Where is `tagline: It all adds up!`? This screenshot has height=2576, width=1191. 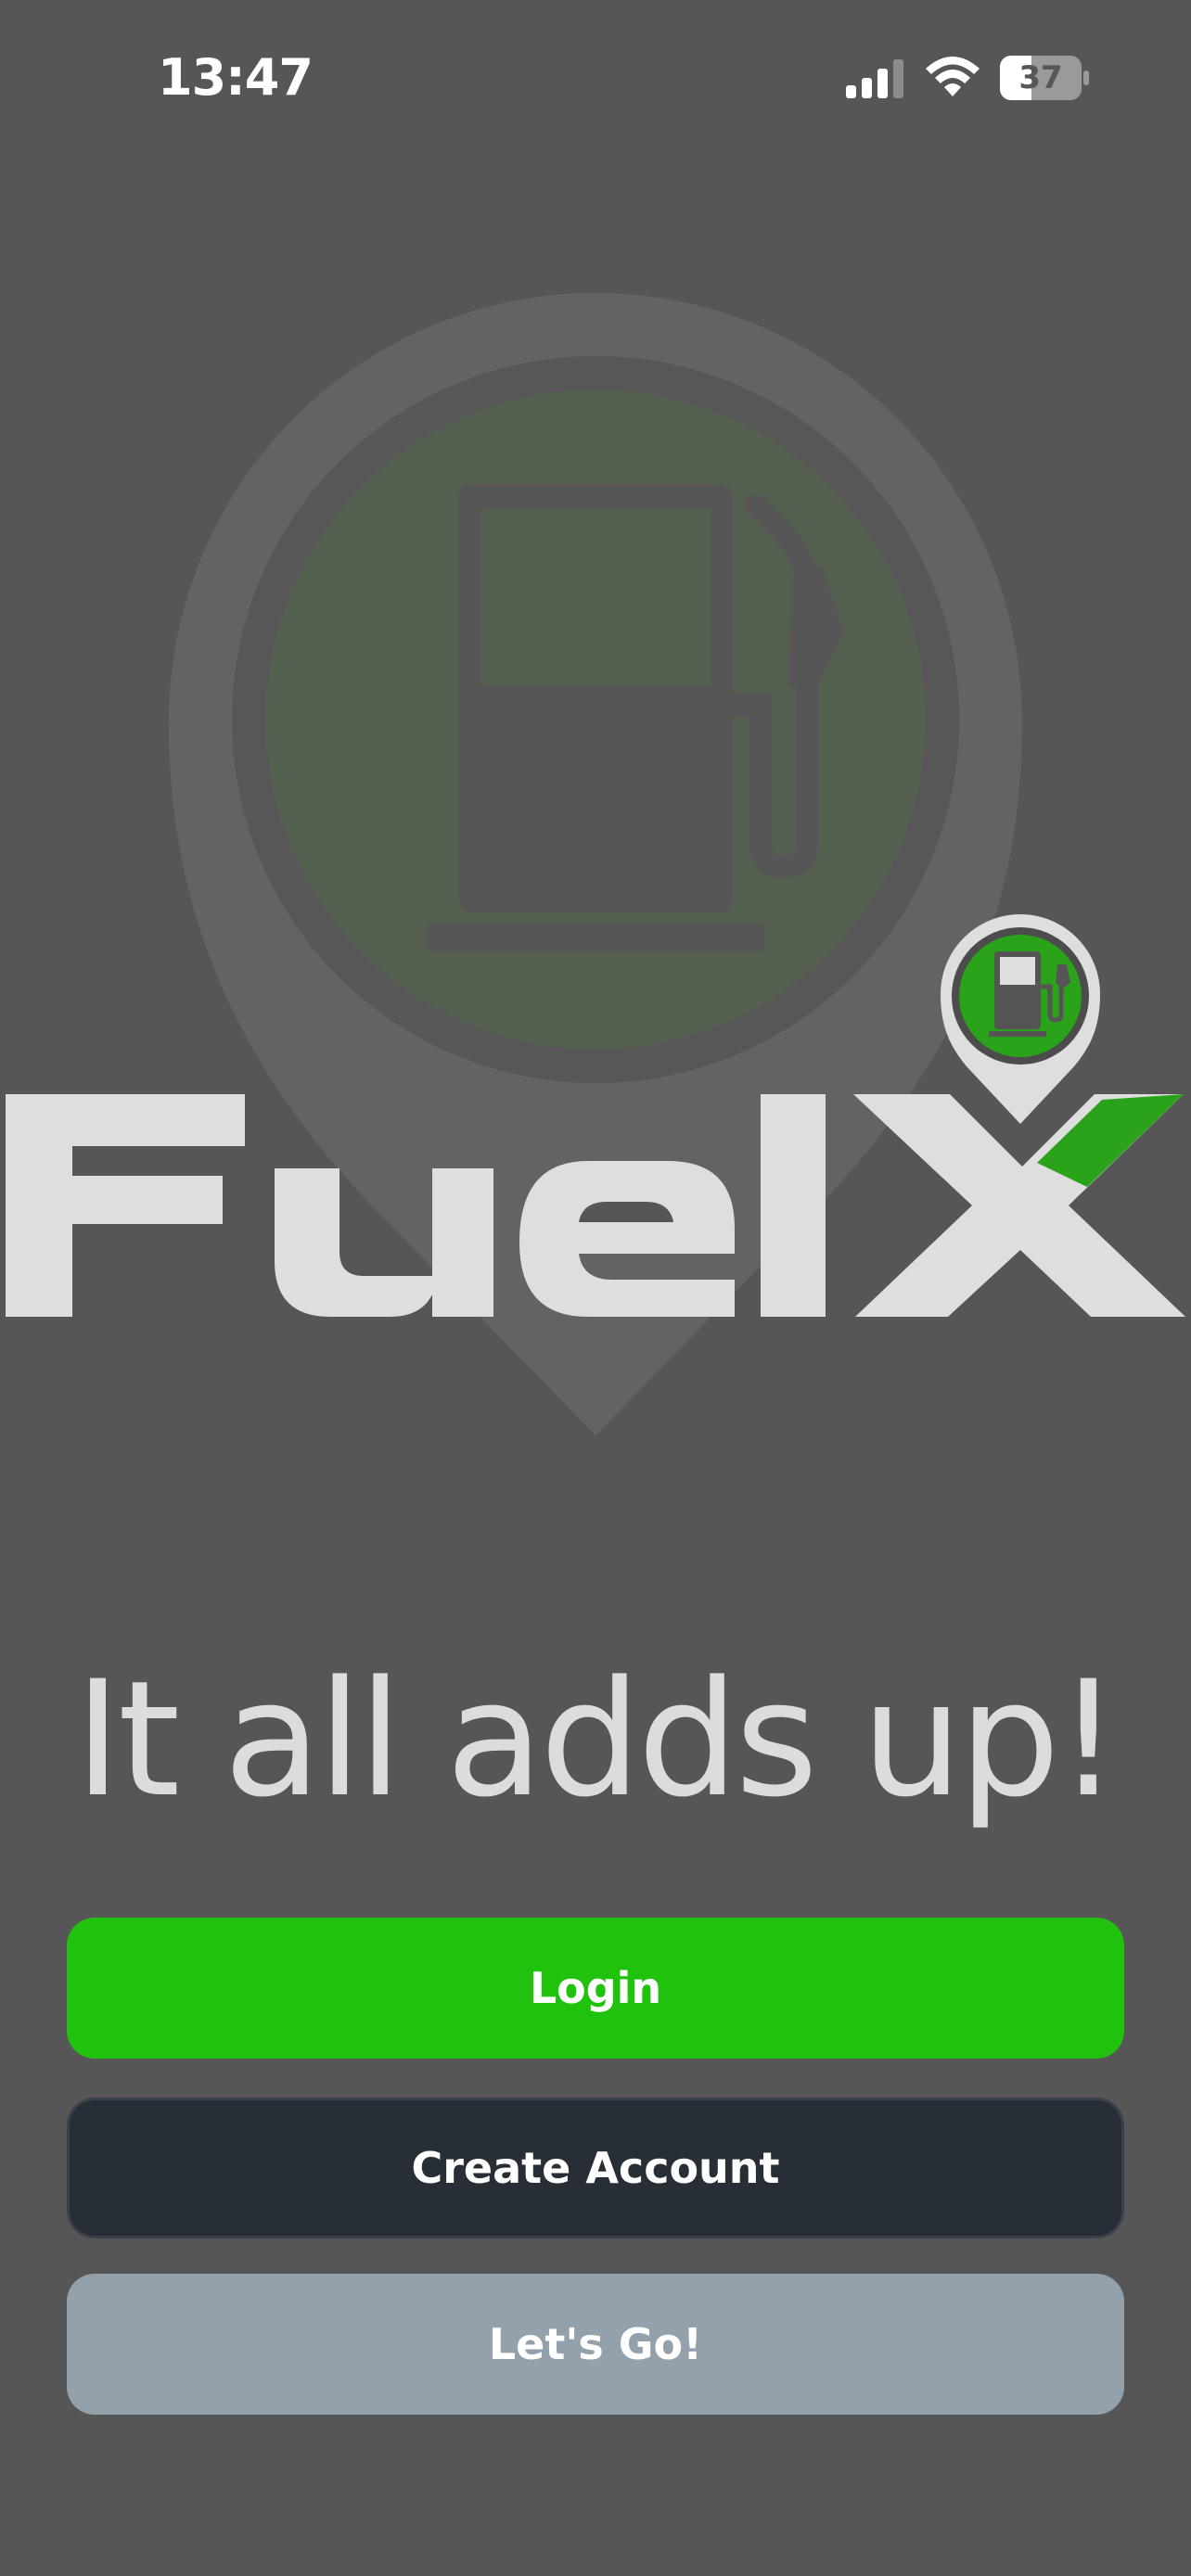 tagline: It all adds up! is located at coordinates (597, 1739).